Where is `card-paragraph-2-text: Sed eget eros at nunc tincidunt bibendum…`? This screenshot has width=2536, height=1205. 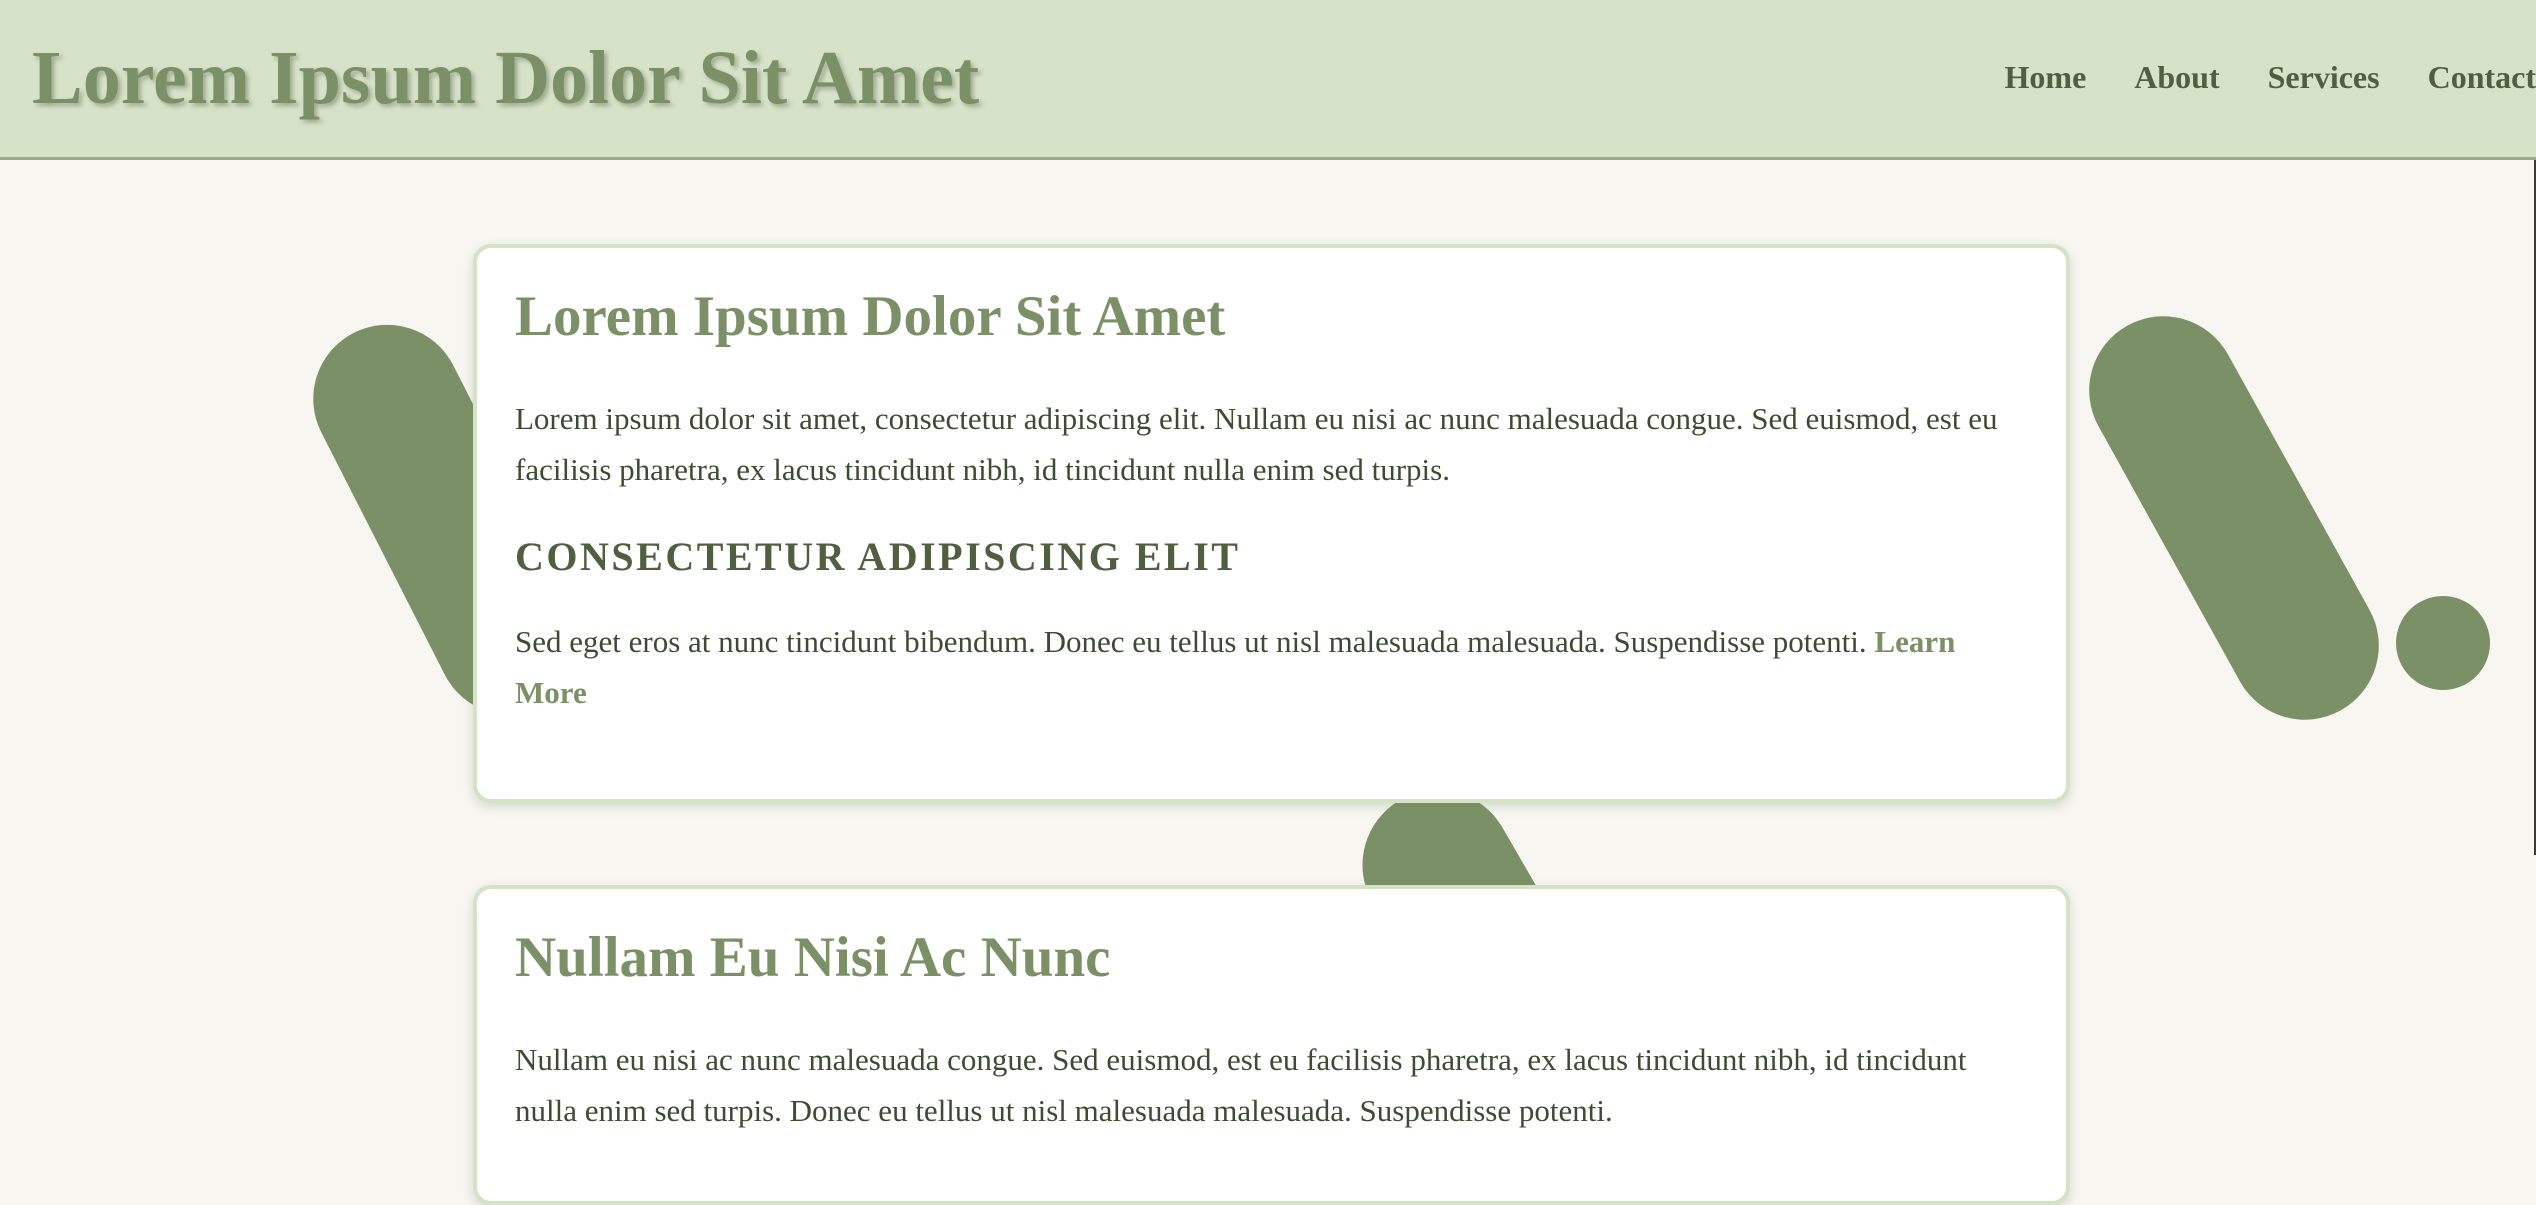 card-paragraph-2-text: Sed eget eros at nunc tincidunt bibendum… is located at coordinates (1191, 641).